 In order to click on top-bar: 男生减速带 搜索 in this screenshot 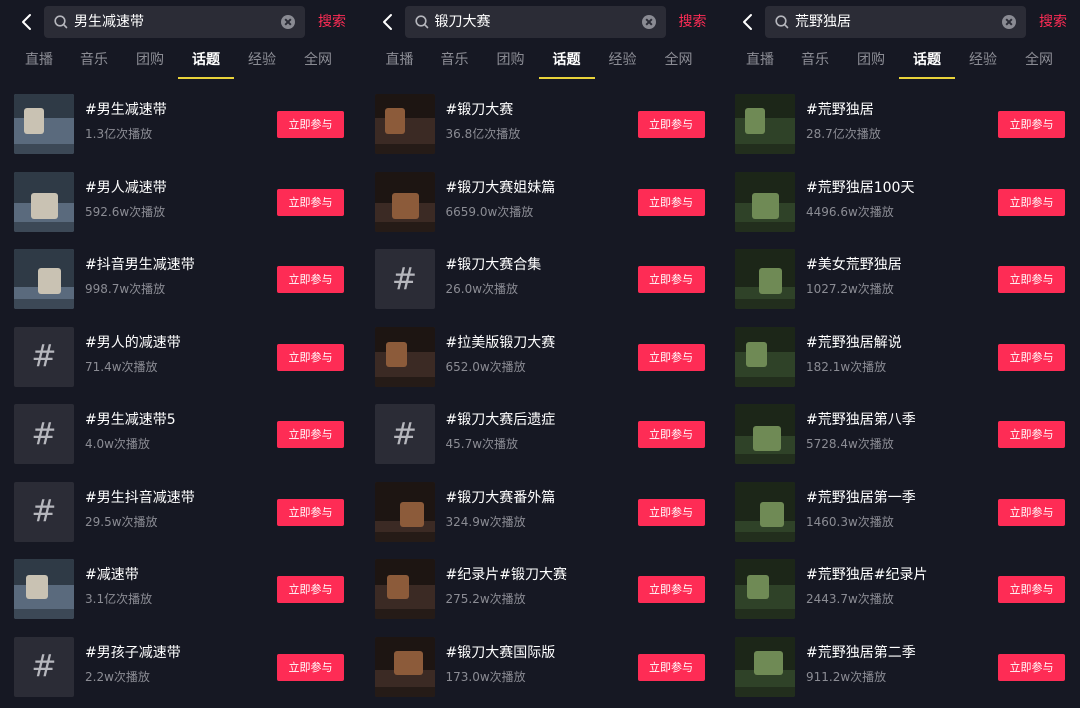, I will do `click(179, 22)`.